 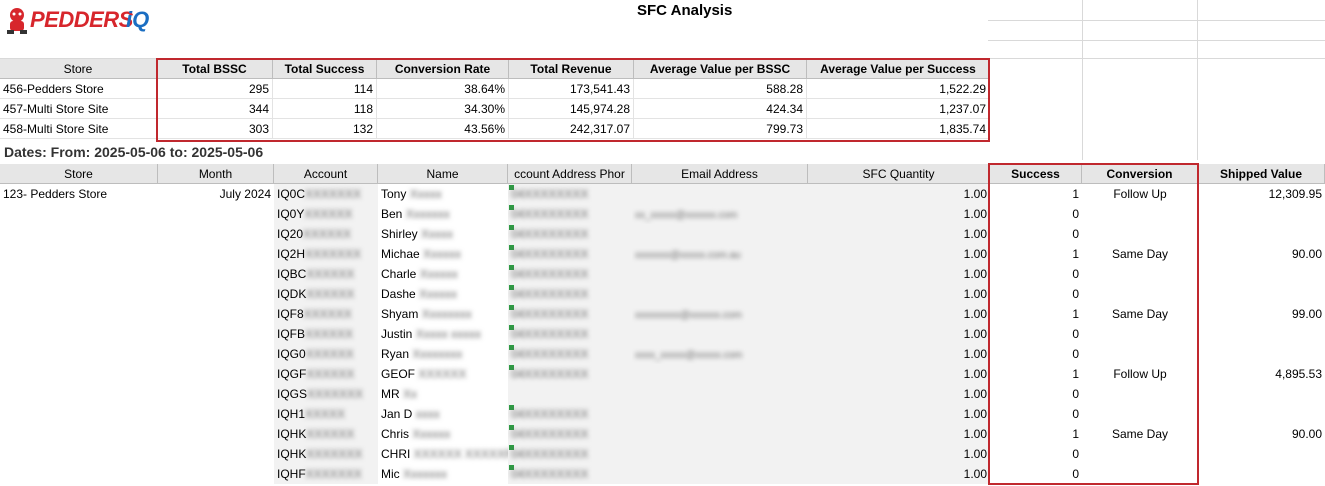 I want to click on account-cell: IQ0YXXXXXX, so click(x=326, y=214).